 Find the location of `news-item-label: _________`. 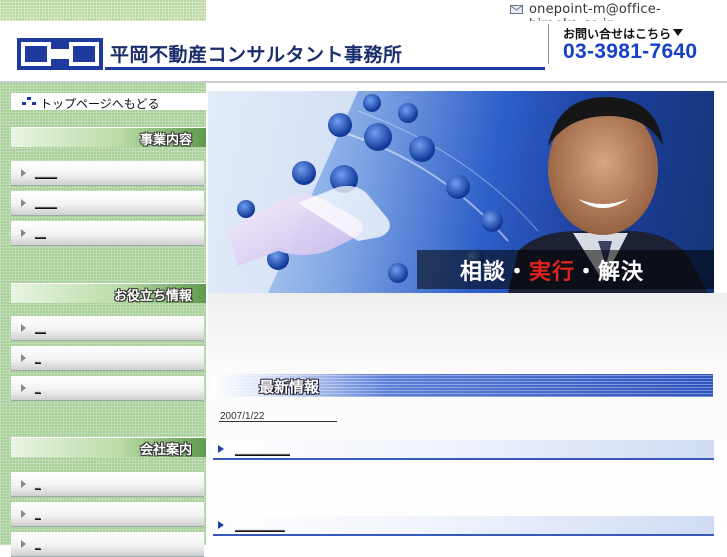

news-item-label: _________ is located at coordinates (260, 525).